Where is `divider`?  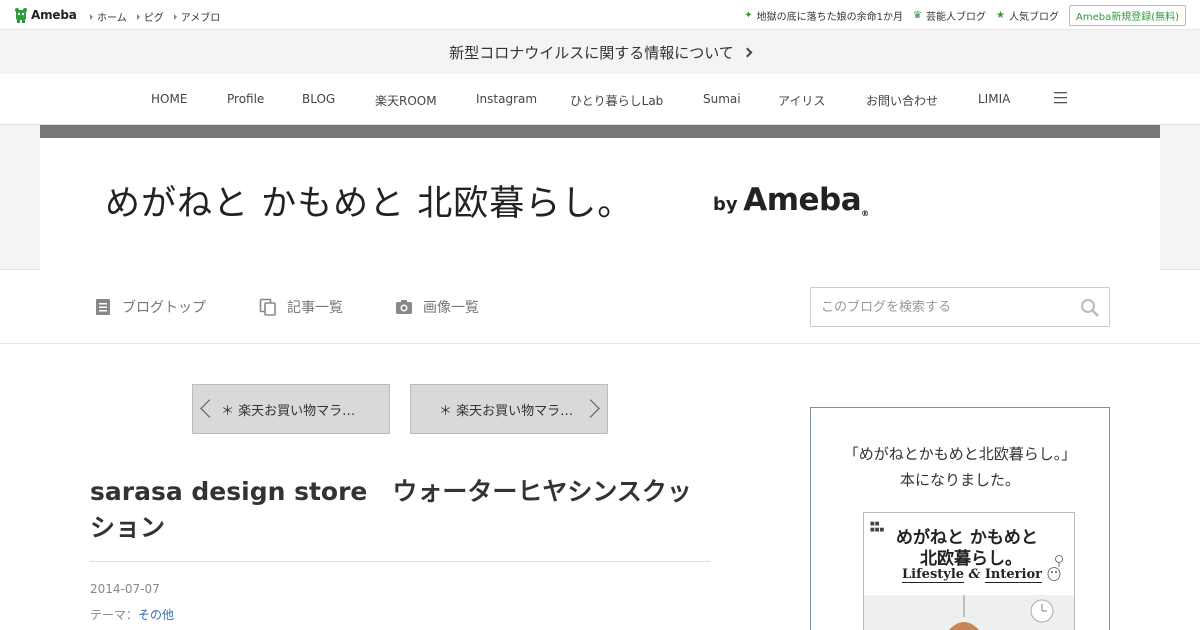 divider is located at coordinates (400, 561).